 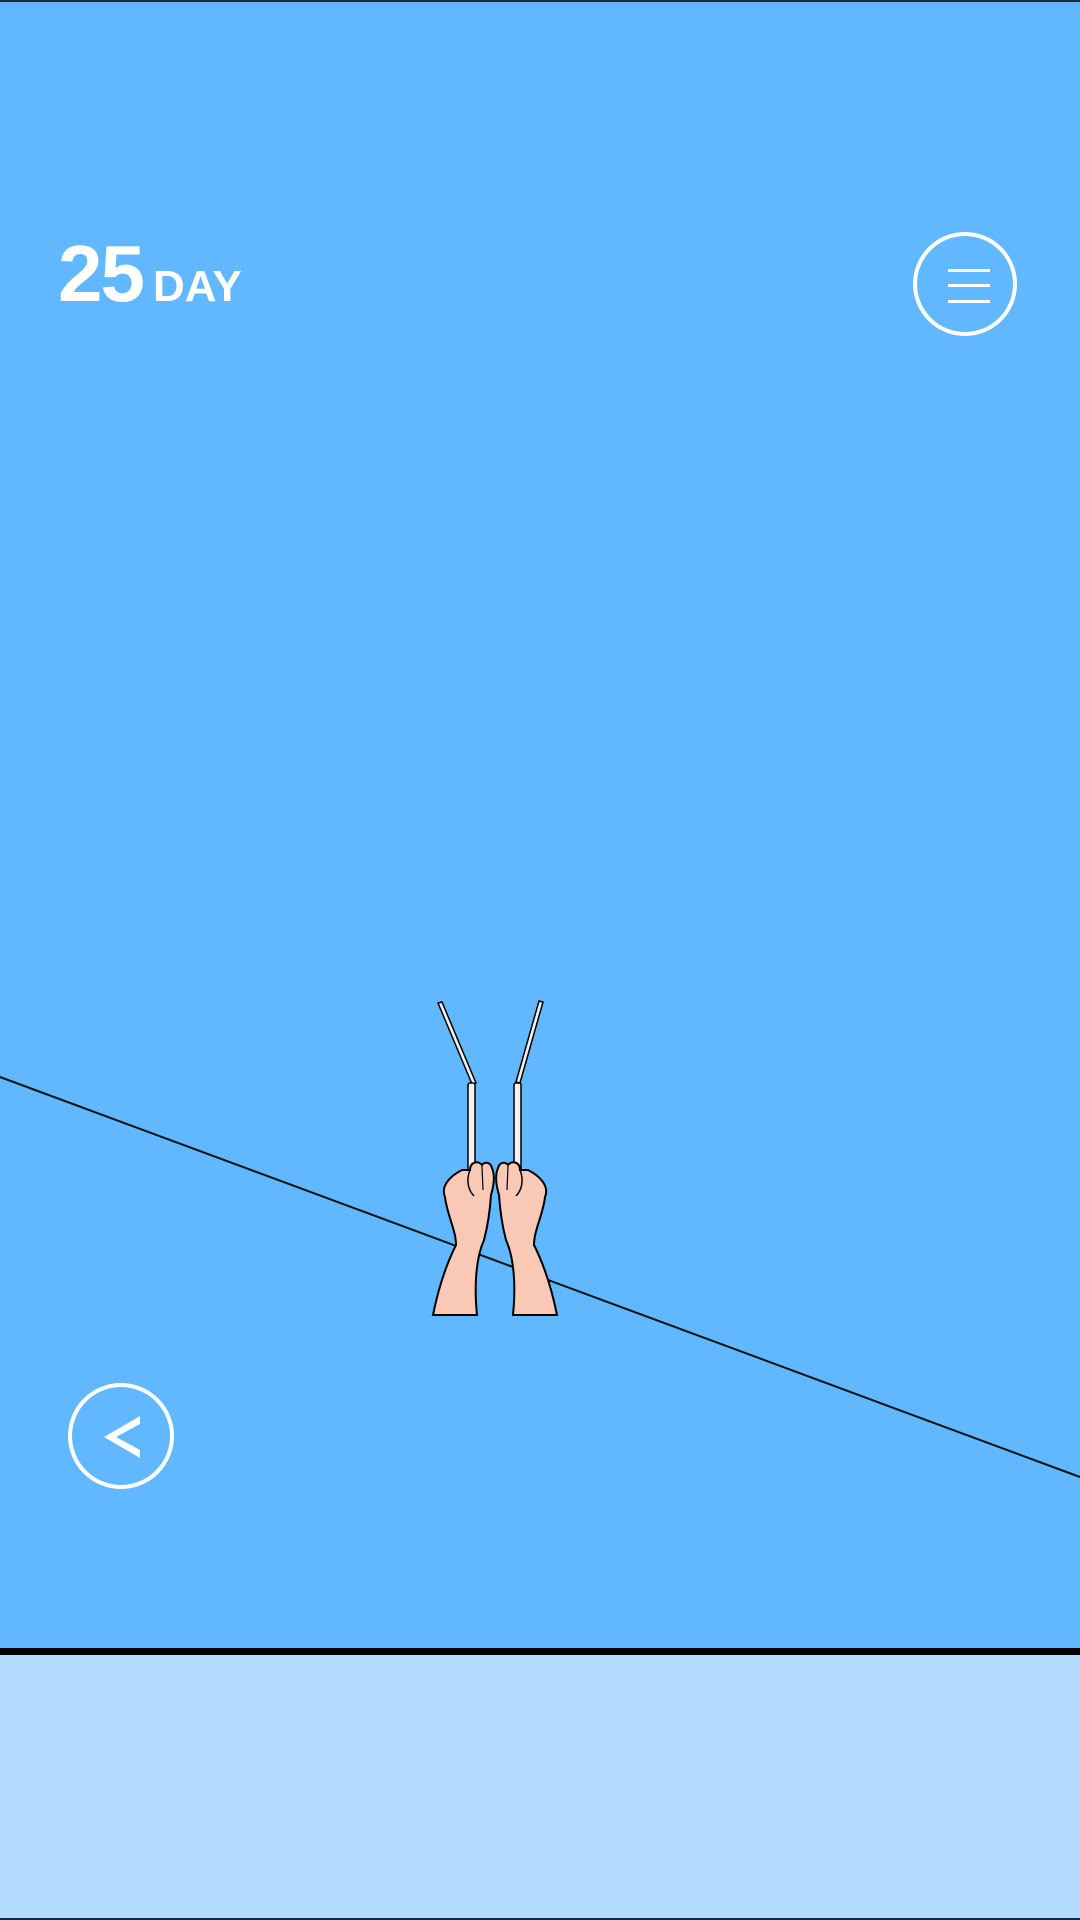 I want to click on right-hand, so click(x=527, y=1238).